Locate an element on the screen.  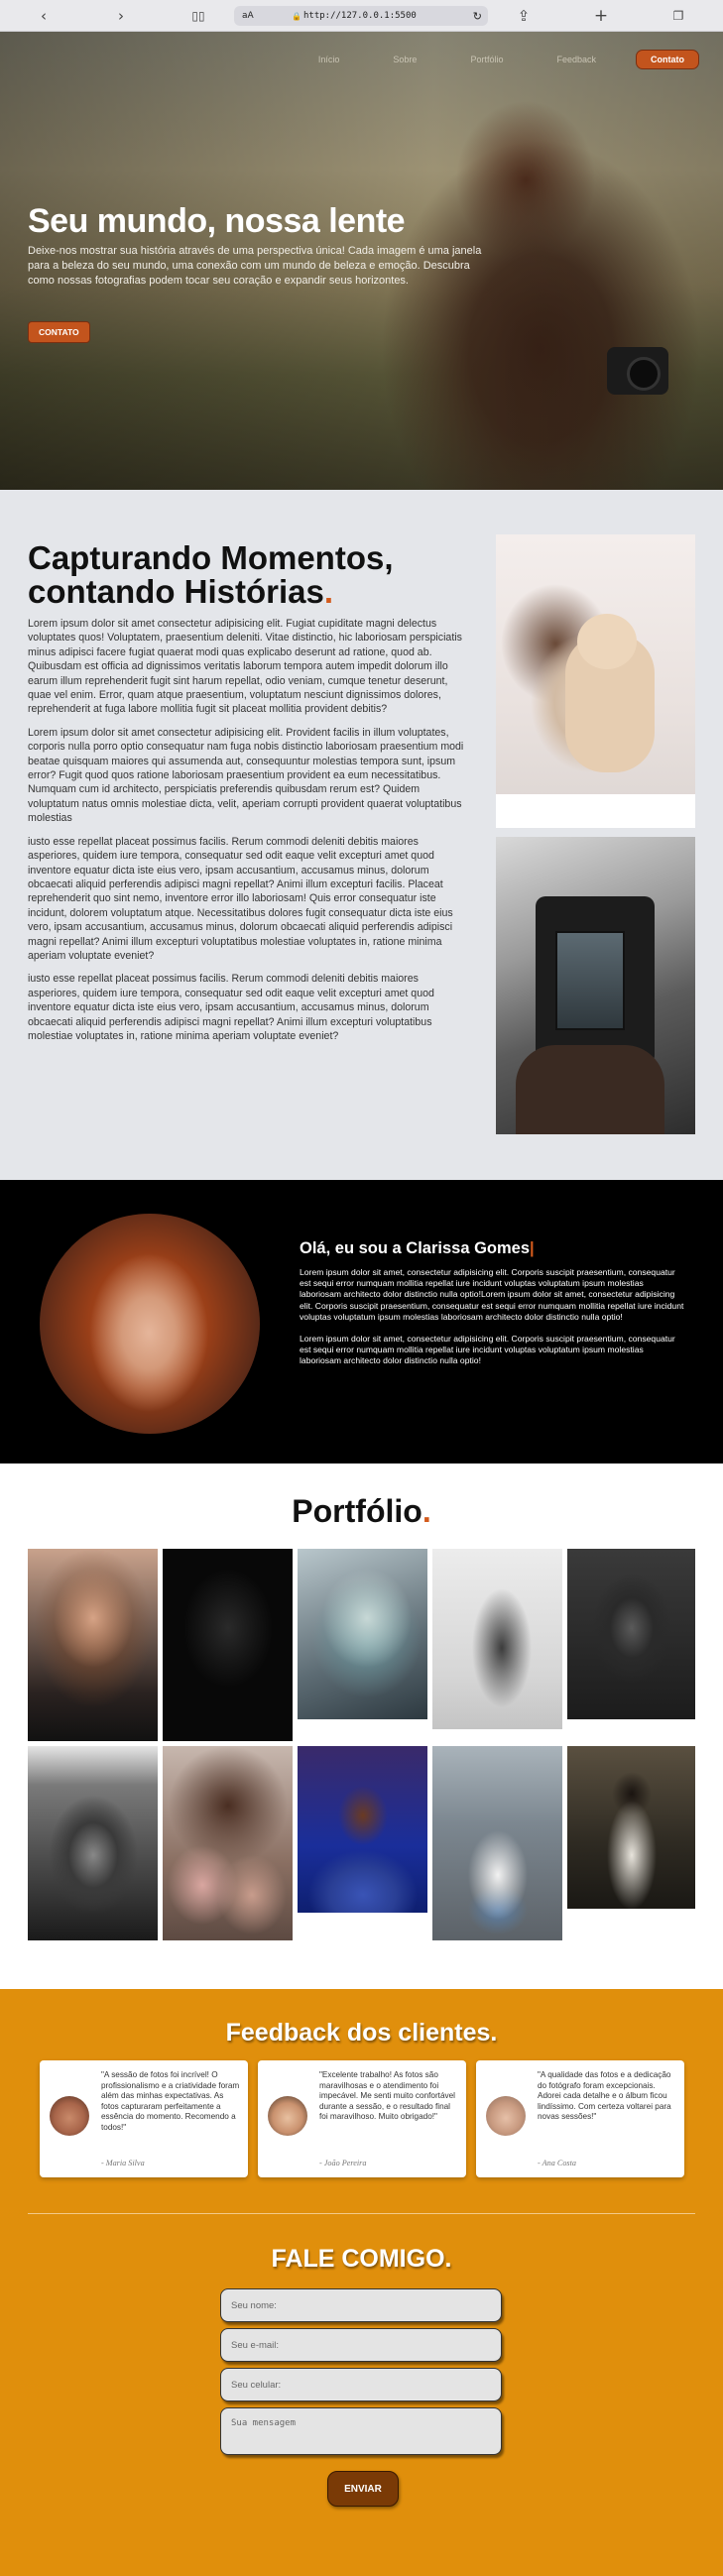
intro-title: Olá, eu sou a Clarissa Gomes| is located at coordinates (417, 1249).